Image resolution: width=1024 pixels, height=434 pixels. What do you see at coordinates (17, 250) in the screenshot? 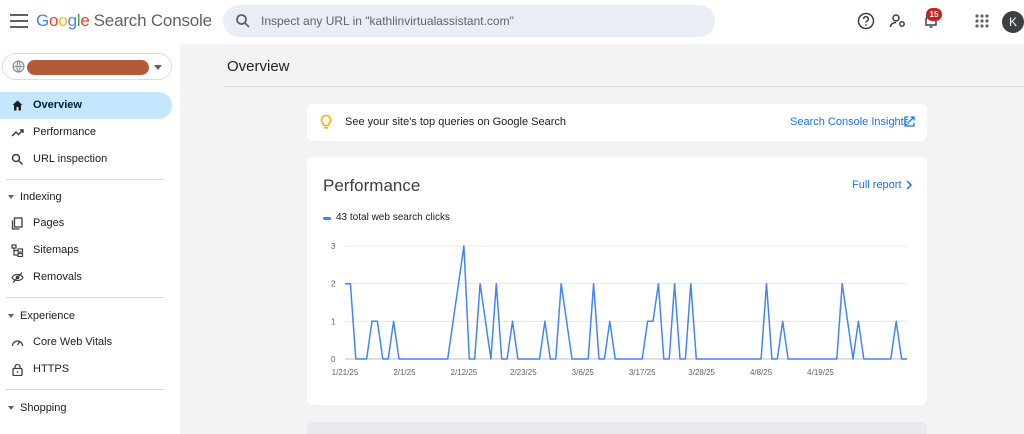
I see `sitemap-icon` at bounding box center [17, 250].